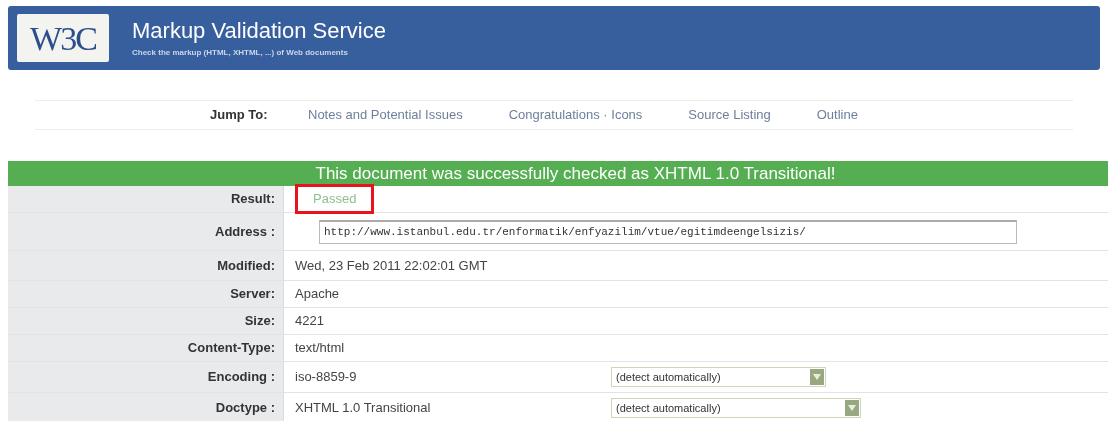 The image size is (1108, 421). Describe the element at coordinates (240, 52) in the screenshot. I see `page-subtitle: Check the markup (HTML, XHTML, ...) of Web documents` at that location.